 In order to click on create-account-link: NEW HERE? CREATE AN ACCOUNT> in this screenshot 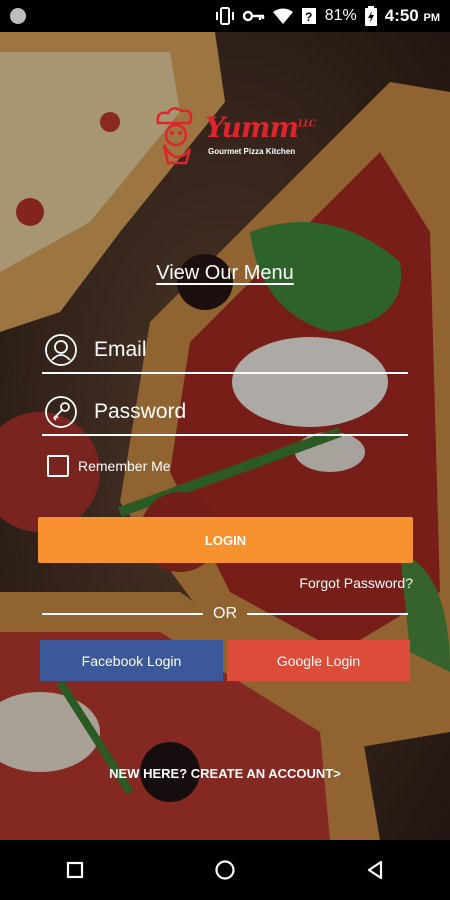, I will do `click(225, 773)`.